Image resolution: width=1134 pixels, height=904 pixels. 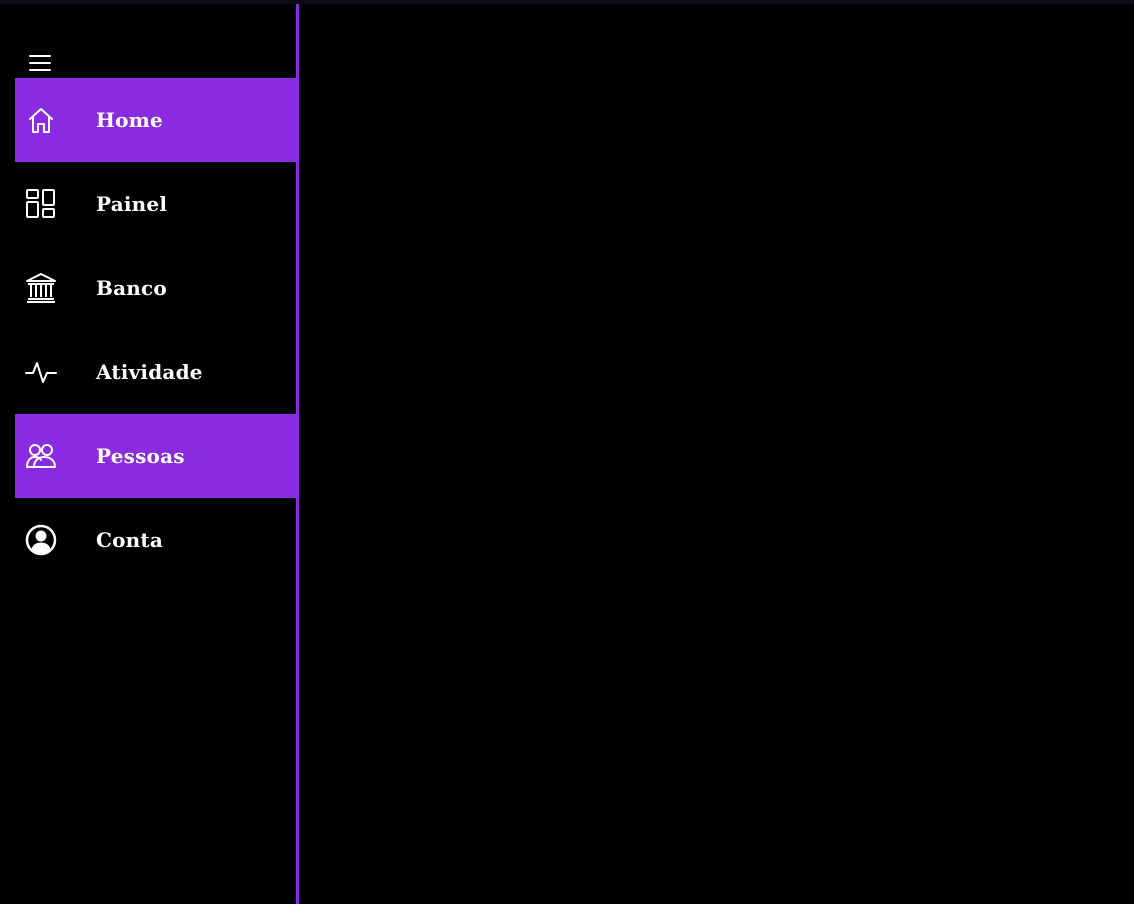 I want to click on menu-toggle-button, so click(x=40, y=63).